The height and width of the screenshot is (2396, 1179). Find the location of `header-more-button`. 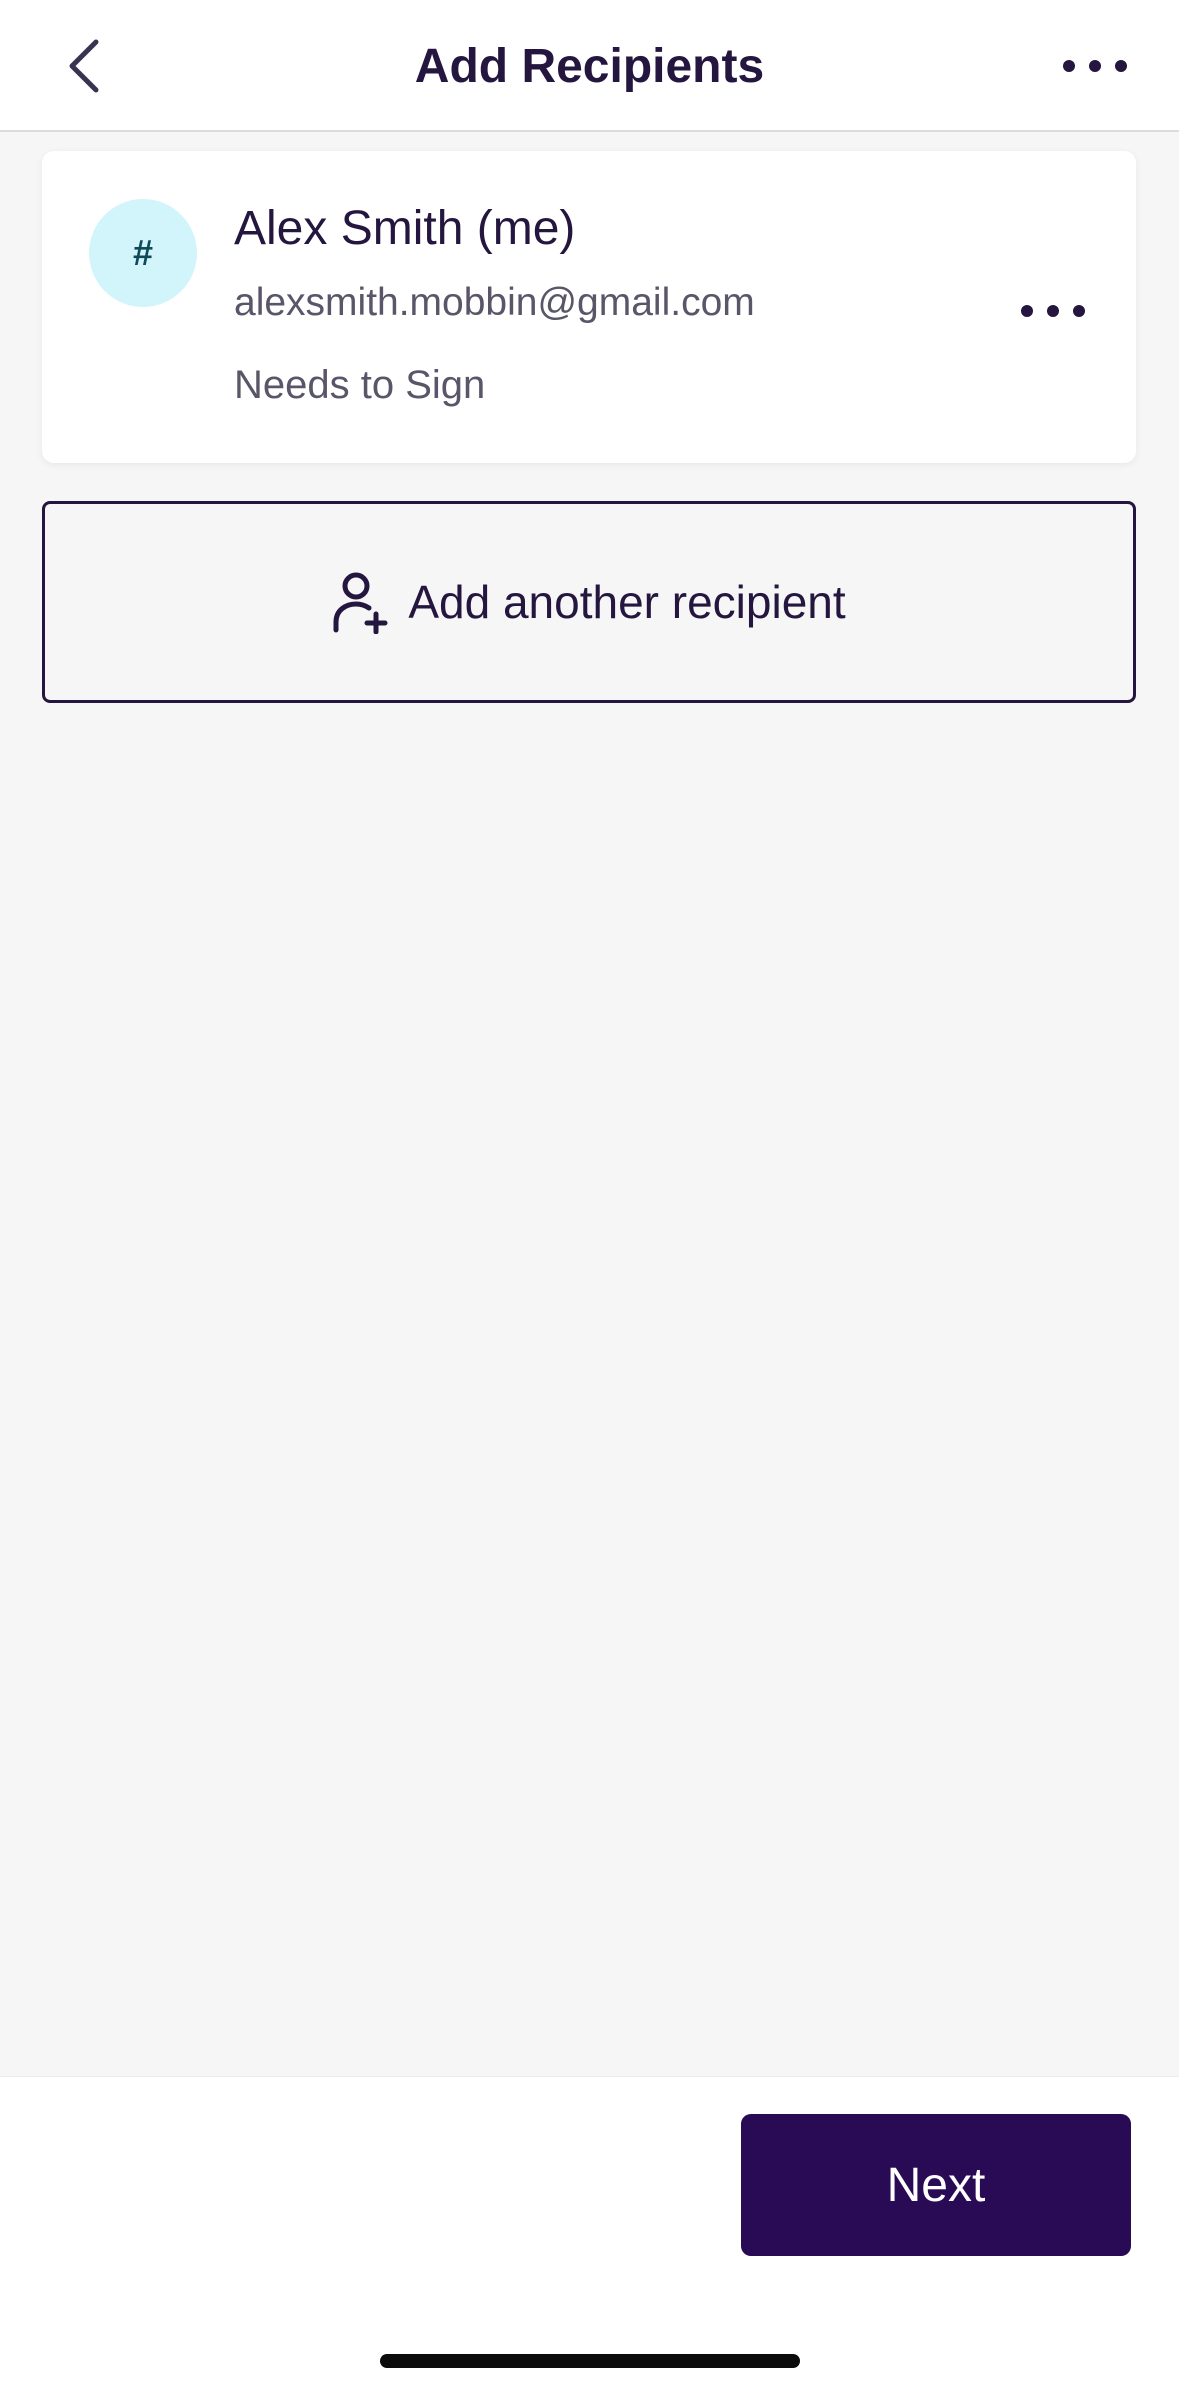

header-more-button is located at coordinates (1095, 66).